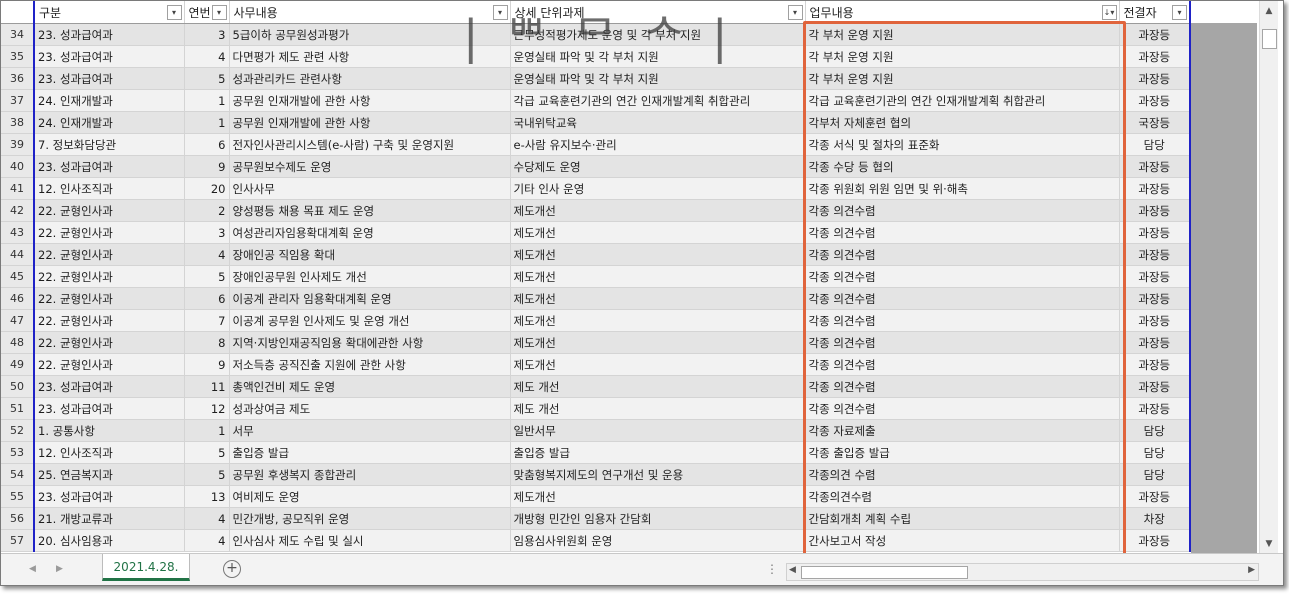 The image size is (1289, 594). Describe the element at coordinates (18, 56) in the screenshot. I see `row-number: 35` at that location.